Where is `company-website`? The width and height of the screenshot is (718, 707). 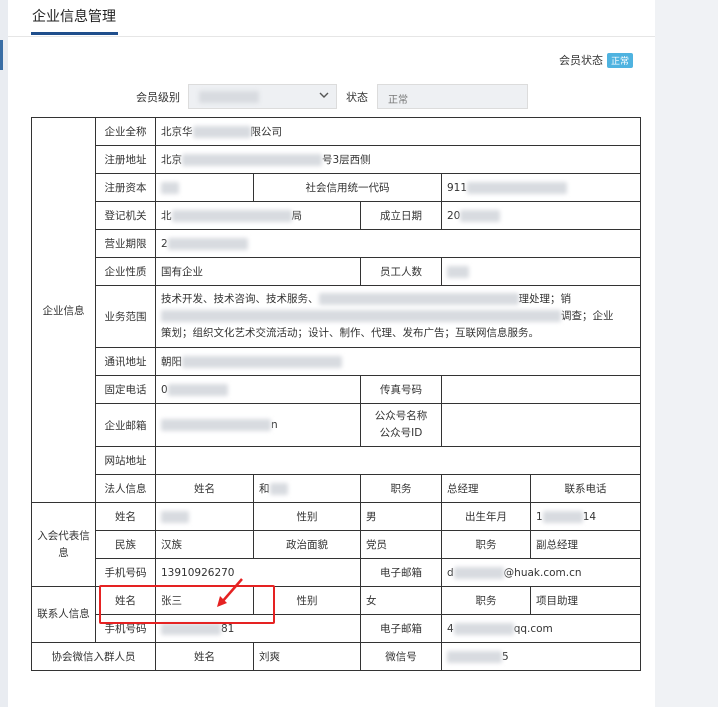 company-website is located at coordinates (398, 460).